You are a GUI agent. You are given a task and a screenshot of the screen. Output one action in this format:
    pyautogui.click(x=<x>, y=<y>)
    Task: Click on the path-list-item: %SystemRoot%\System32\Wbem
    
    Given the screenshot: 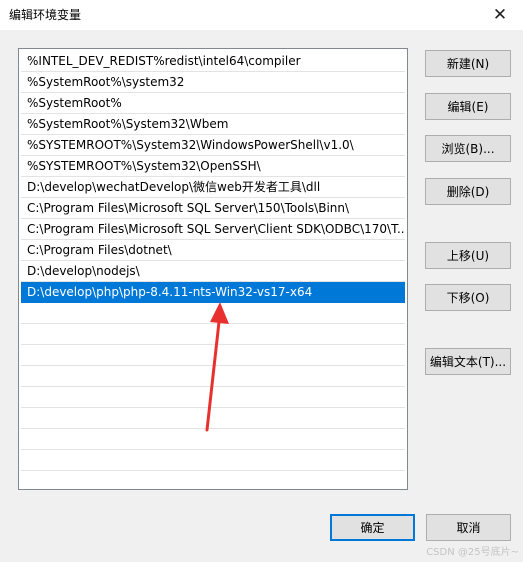 What is the action you would take?
    pyautogui.click(x=213, y=124)
    